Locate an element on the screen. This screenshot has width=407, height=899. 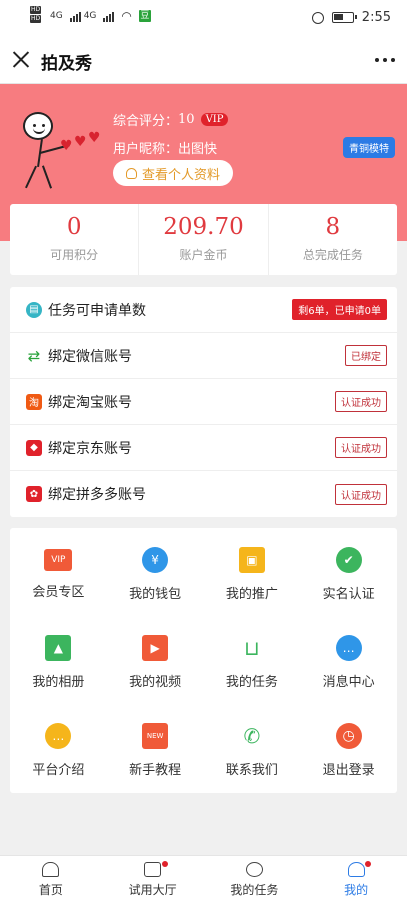
avatar: ♥ ♥ ♥ is located at coordinates (65, 152).